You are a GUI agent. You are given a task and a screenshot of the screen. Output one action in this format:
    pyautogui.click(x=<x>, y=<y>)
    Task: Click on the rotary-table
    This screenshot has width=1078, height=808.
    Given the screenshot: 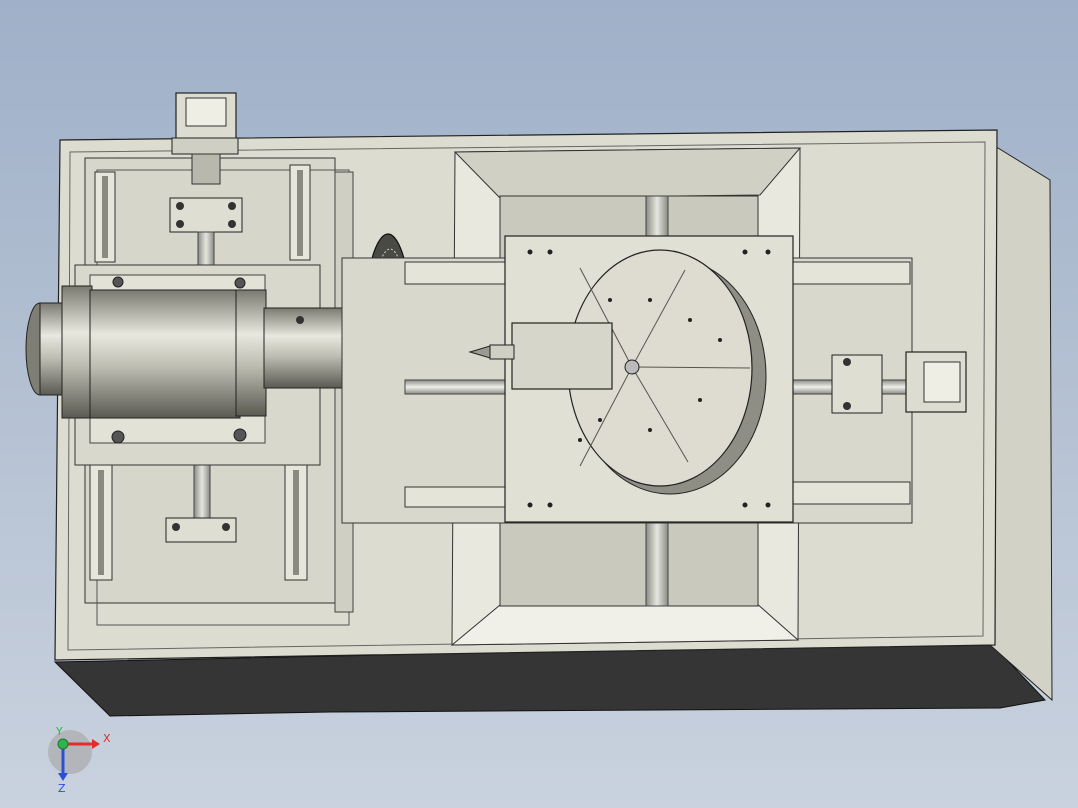 What is the action you would take?
    pyautogui.click(x=631, y=379)
    